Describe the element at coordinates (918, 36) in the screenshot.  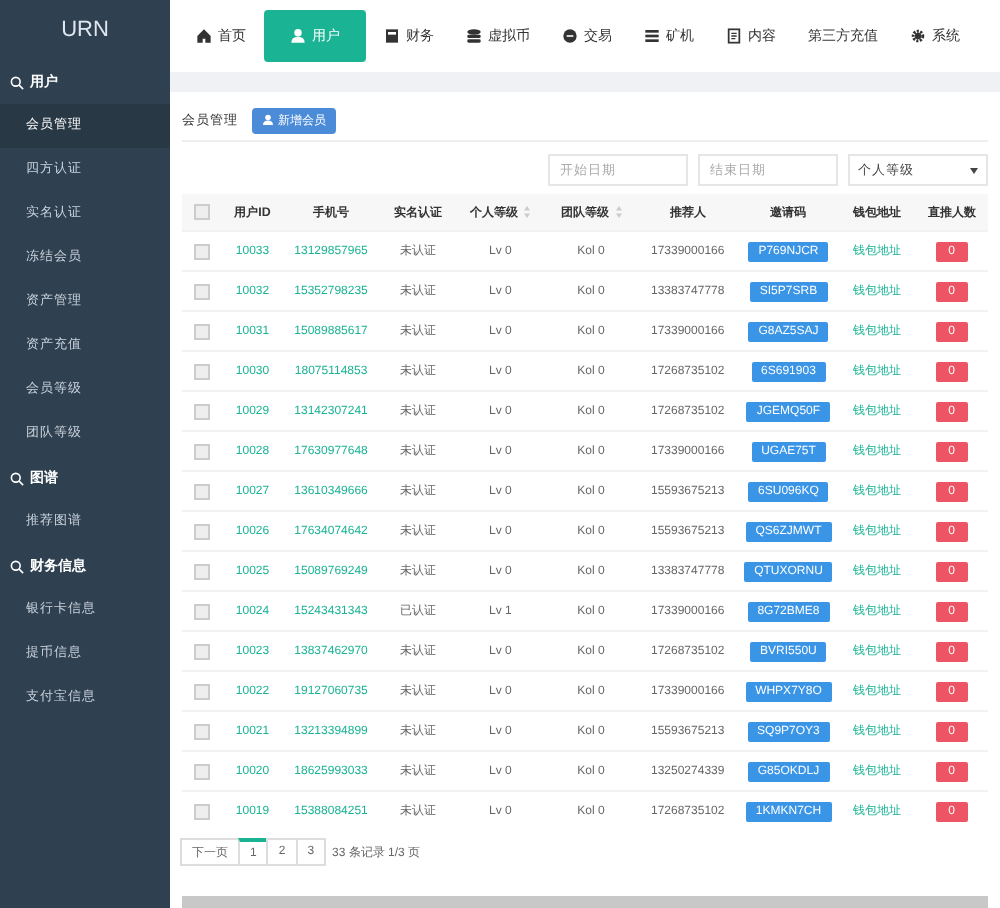
I see `settings-icon` at that location.